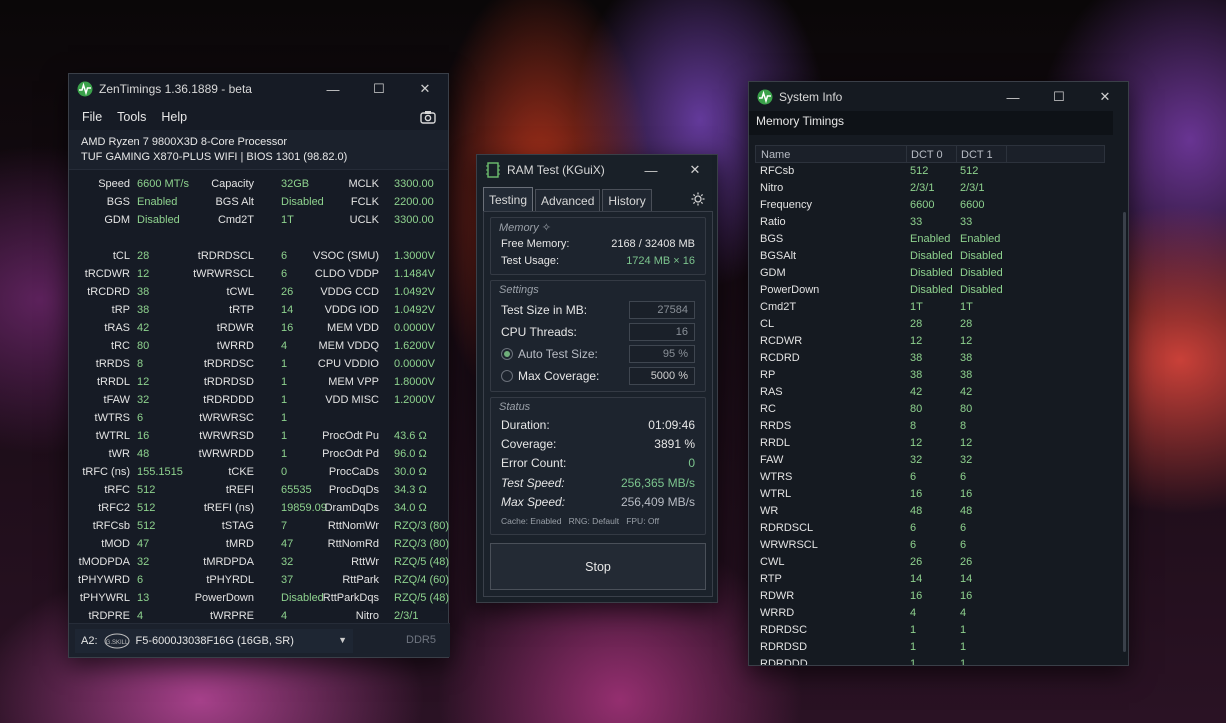 This screenshot has width=1226, height=723. I want to click on table-row: WRWRSCL 6 6, so click(930, 545).